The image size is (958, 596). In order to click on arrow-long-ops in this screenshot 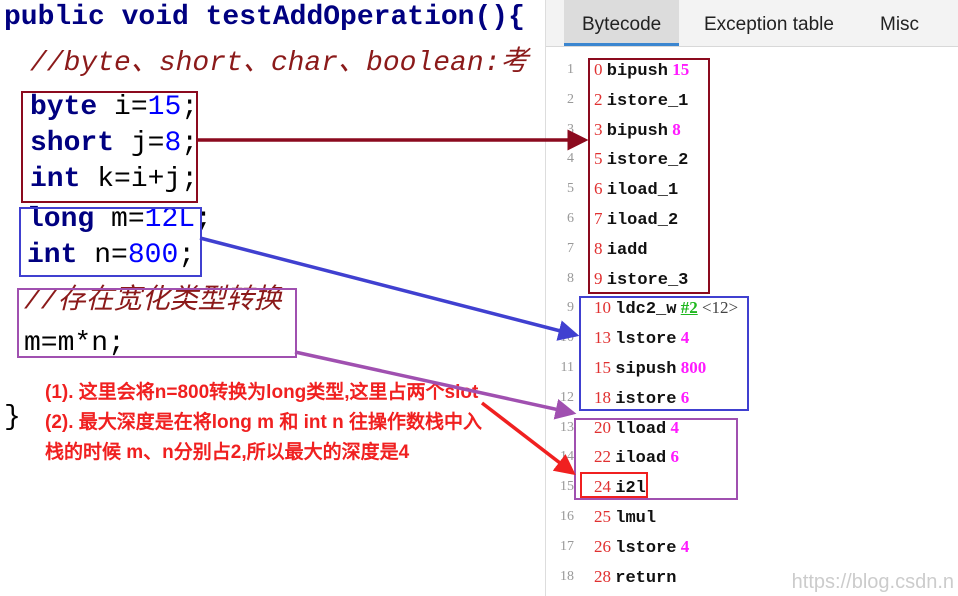, I will do `click(389, 288)`.